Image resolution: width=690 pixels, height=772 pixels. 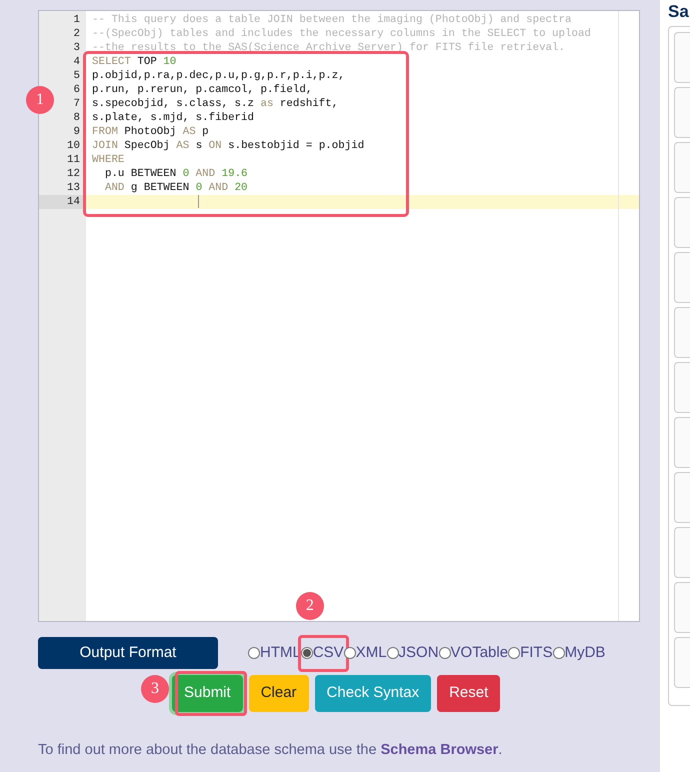 What do you see at coordinates (274, 653) in the screenshot?
I see `format-radio: HTML` at bounding box center [274, 653].